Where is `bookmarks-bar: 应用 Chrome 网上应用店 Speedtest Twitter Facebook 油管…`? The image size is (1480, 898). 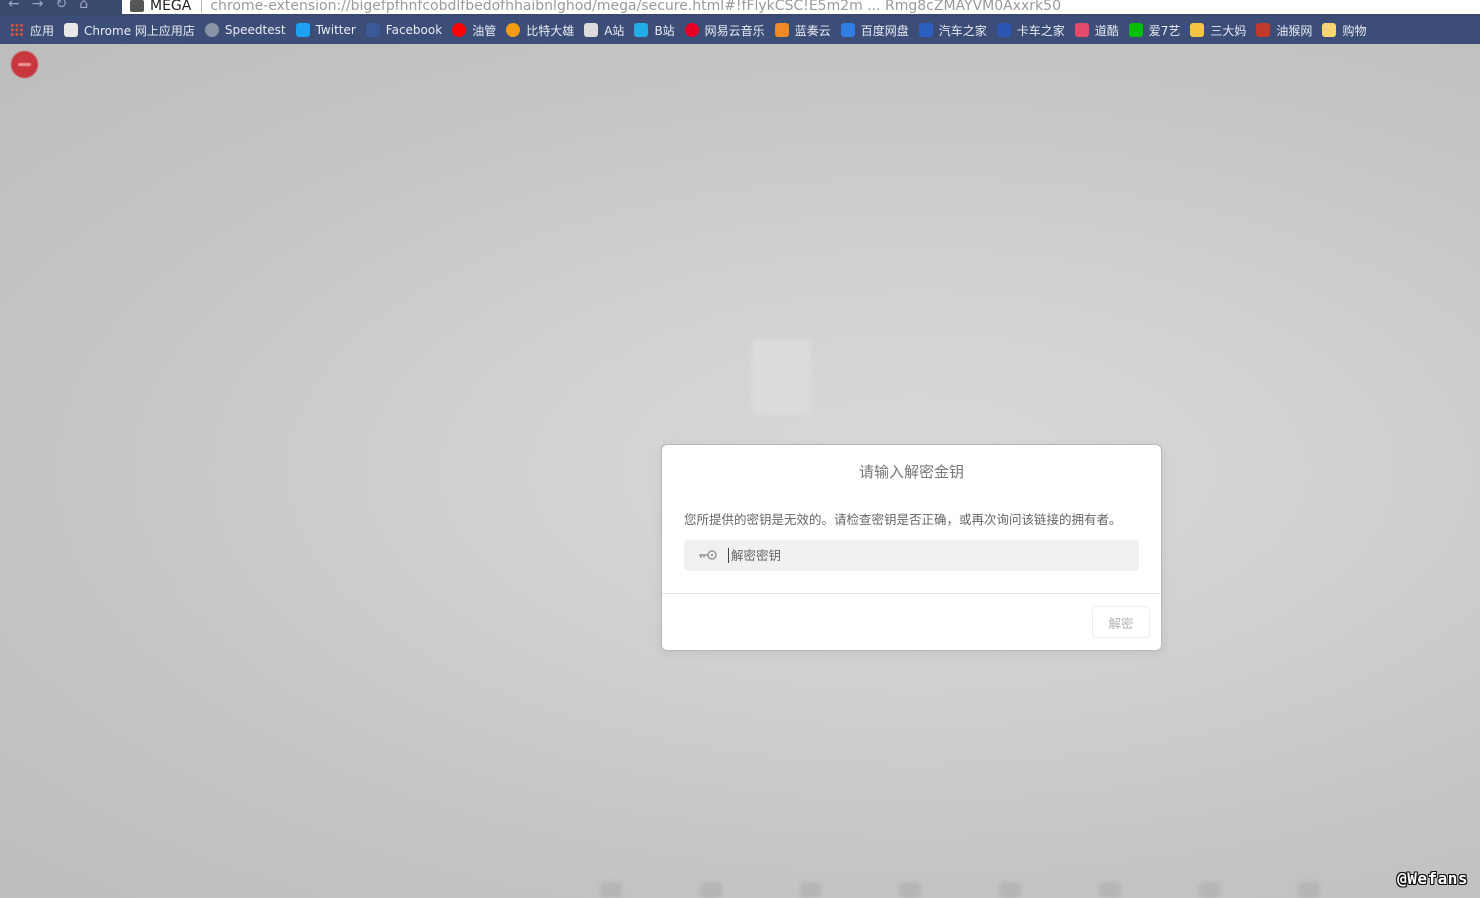 bookmarks-bar: 应用 Chrome 网上应用店 Speedtest Twitter Facebook 油管… is located at coordinates (740, 30).